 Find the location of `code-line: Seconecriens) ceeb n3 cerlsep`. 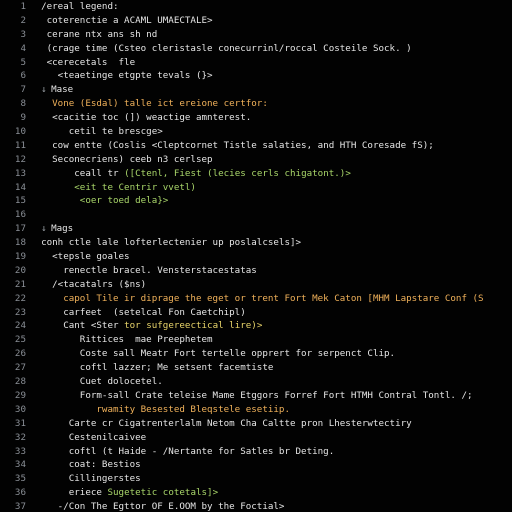

code-line: Seconecriens) ceeb n3 cerlsep is located at coordinates (271, 160).